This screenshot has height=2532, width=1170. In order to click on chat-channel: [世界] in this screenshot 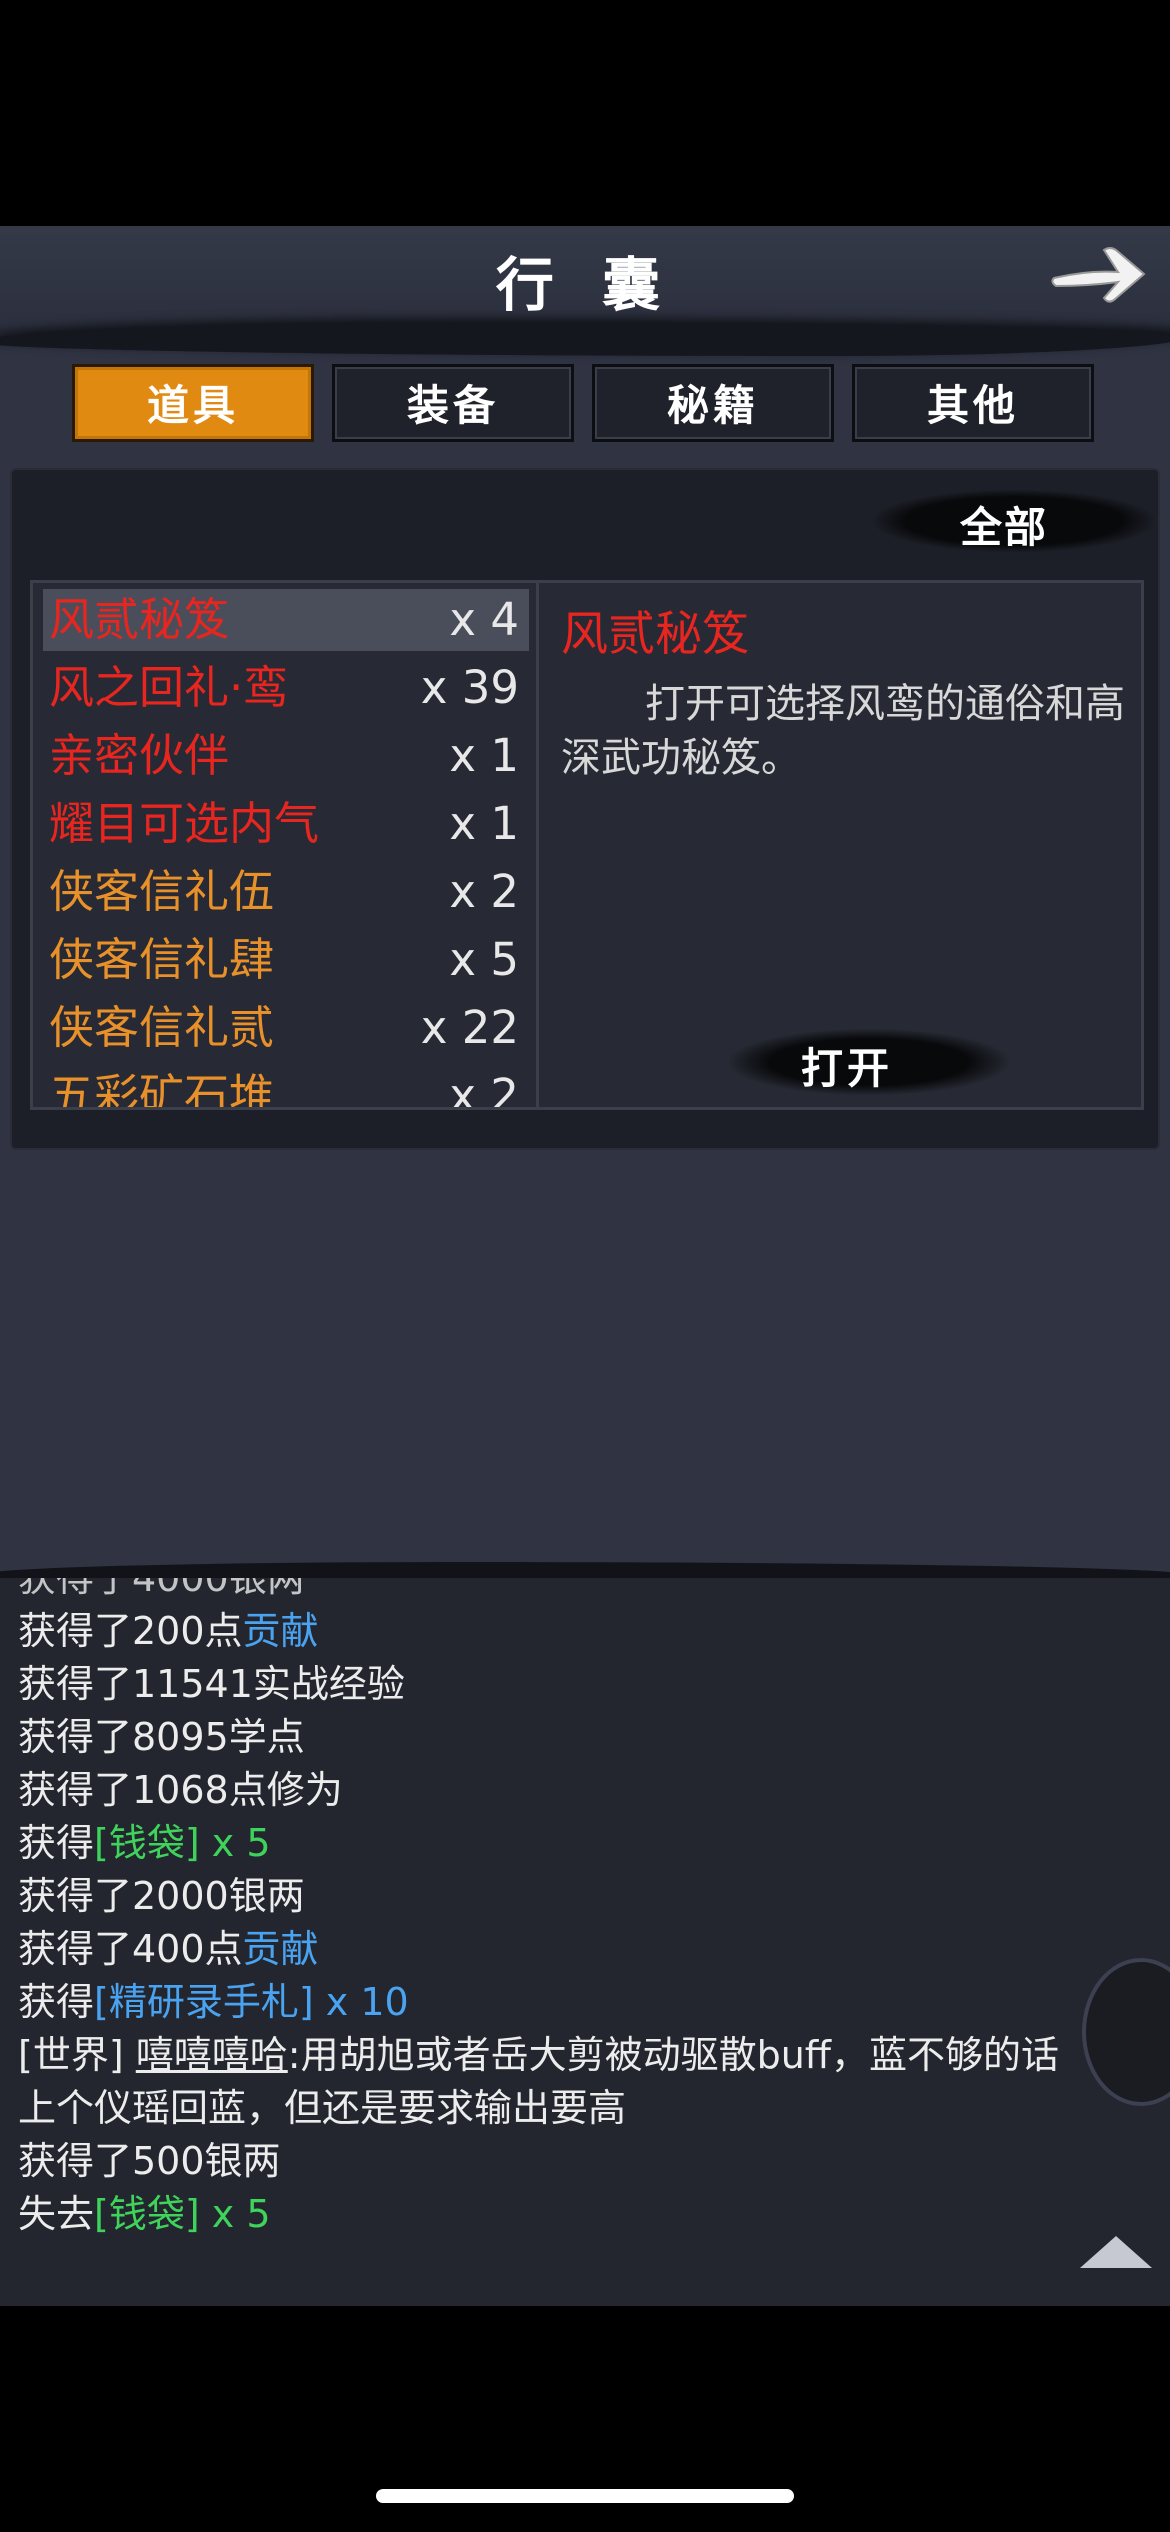, I will do `click(71, 2055)`.